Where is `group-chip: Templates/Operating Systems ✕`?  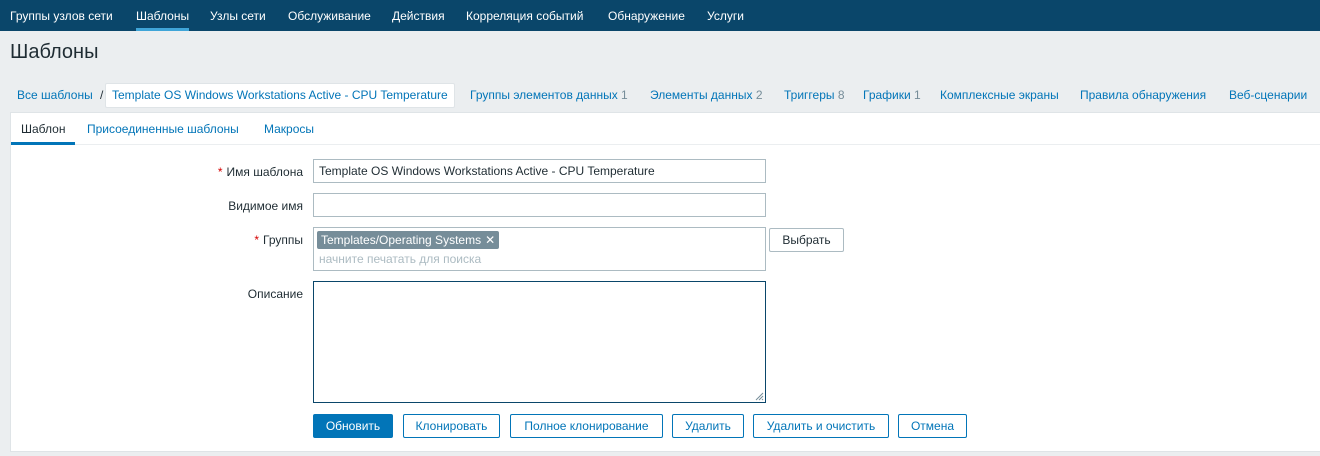
group-chip: Templates/Operating Systems ✕ is located at coordinates (408, 240).